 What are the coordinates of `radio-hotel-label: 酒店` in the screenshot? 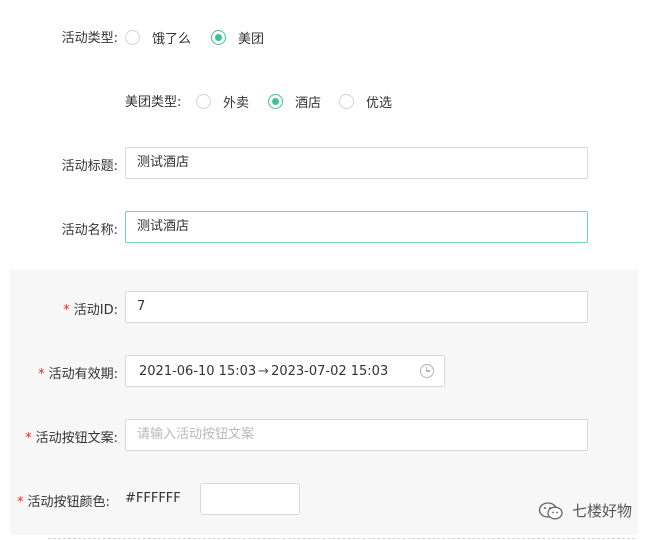 It's located at (308, 103).